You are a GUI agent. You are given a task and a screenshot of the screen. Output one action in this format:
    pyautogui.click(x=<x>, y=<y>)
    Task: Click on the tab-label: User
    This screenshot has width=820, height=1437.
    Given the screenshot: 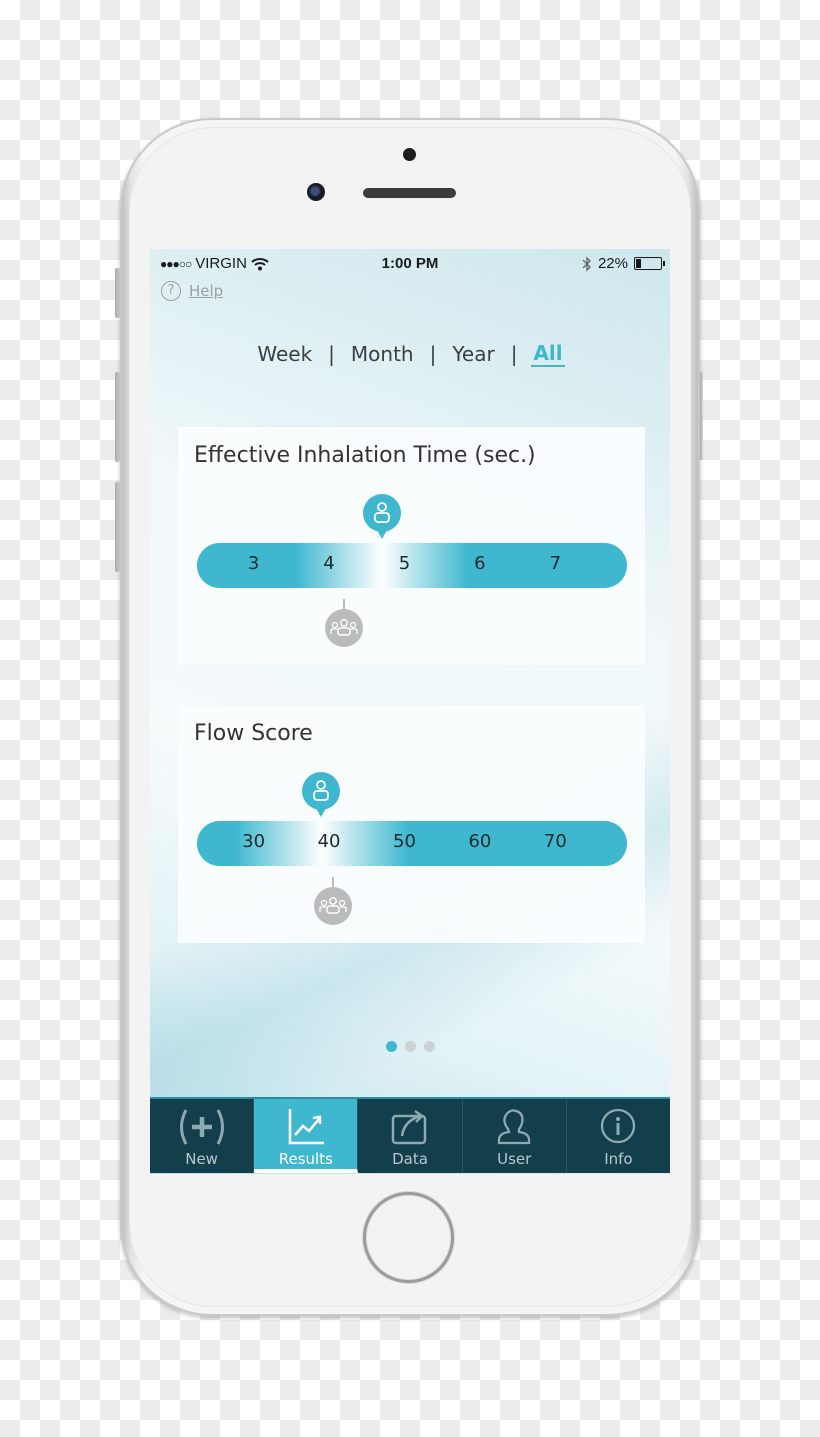 What is the action you would take?
    pyautogui.click(x=514, y=1159)
    